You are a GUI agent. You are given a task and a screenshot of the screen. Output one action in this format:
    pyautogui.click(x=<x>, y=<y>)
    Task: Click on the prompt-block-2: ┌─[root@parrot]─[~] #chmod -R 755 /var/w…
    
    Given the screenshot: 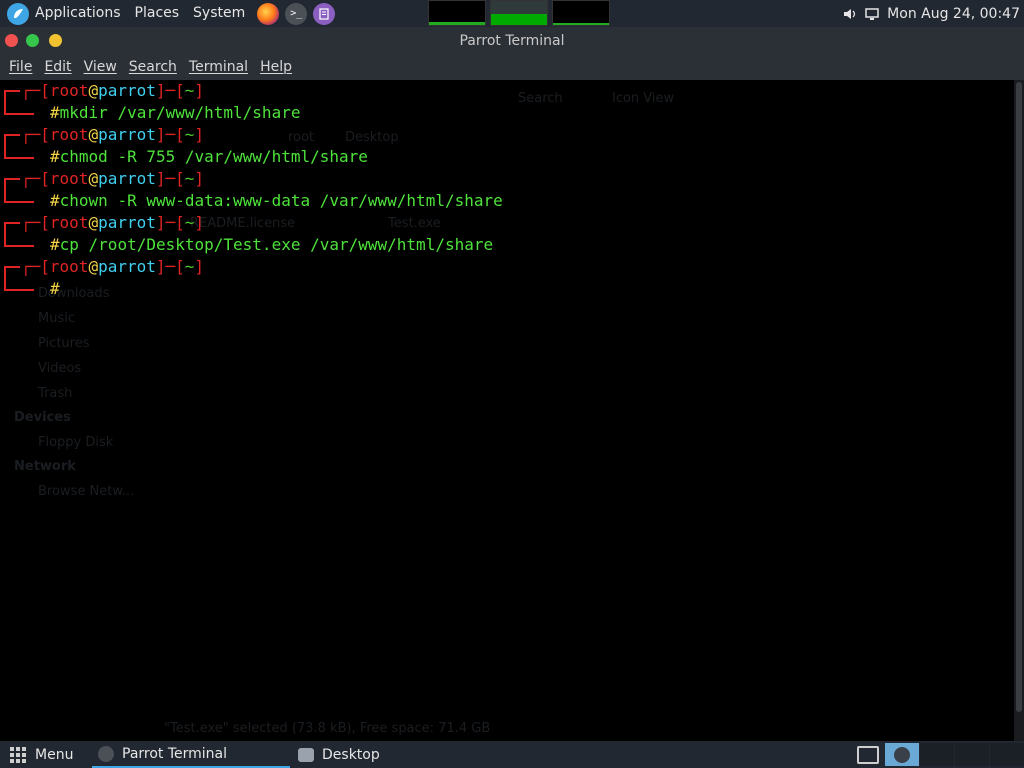 What is the action you would take?
    pyautogui.click(x=500, y=146)
    